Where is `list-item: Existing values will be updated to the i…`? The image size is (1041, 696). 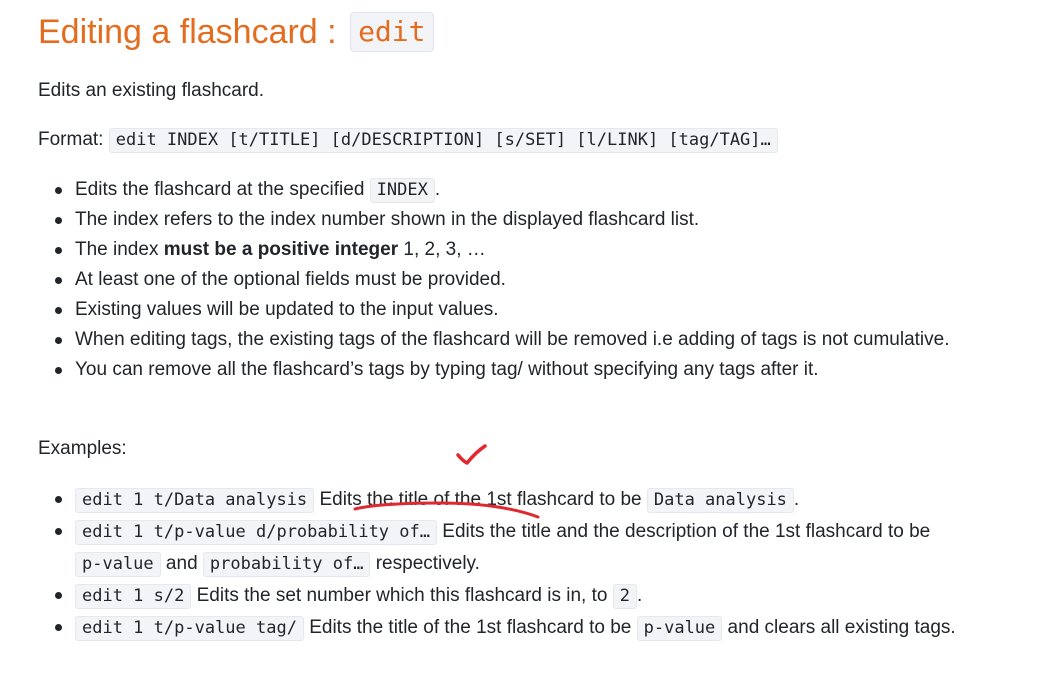
list-item: Existing values will be updated to the i… is located at coordinates (498, 310).